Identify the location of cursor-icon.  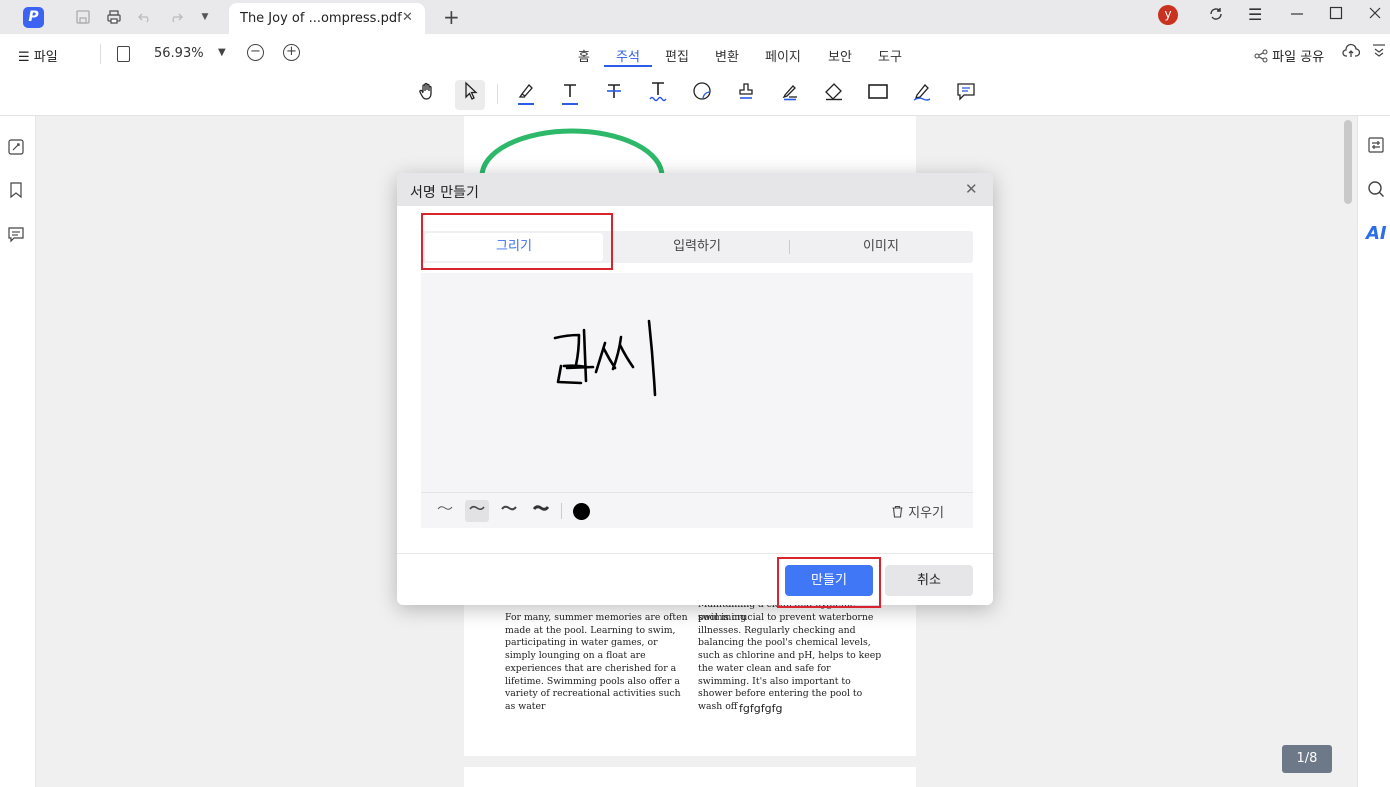
(470, 95).